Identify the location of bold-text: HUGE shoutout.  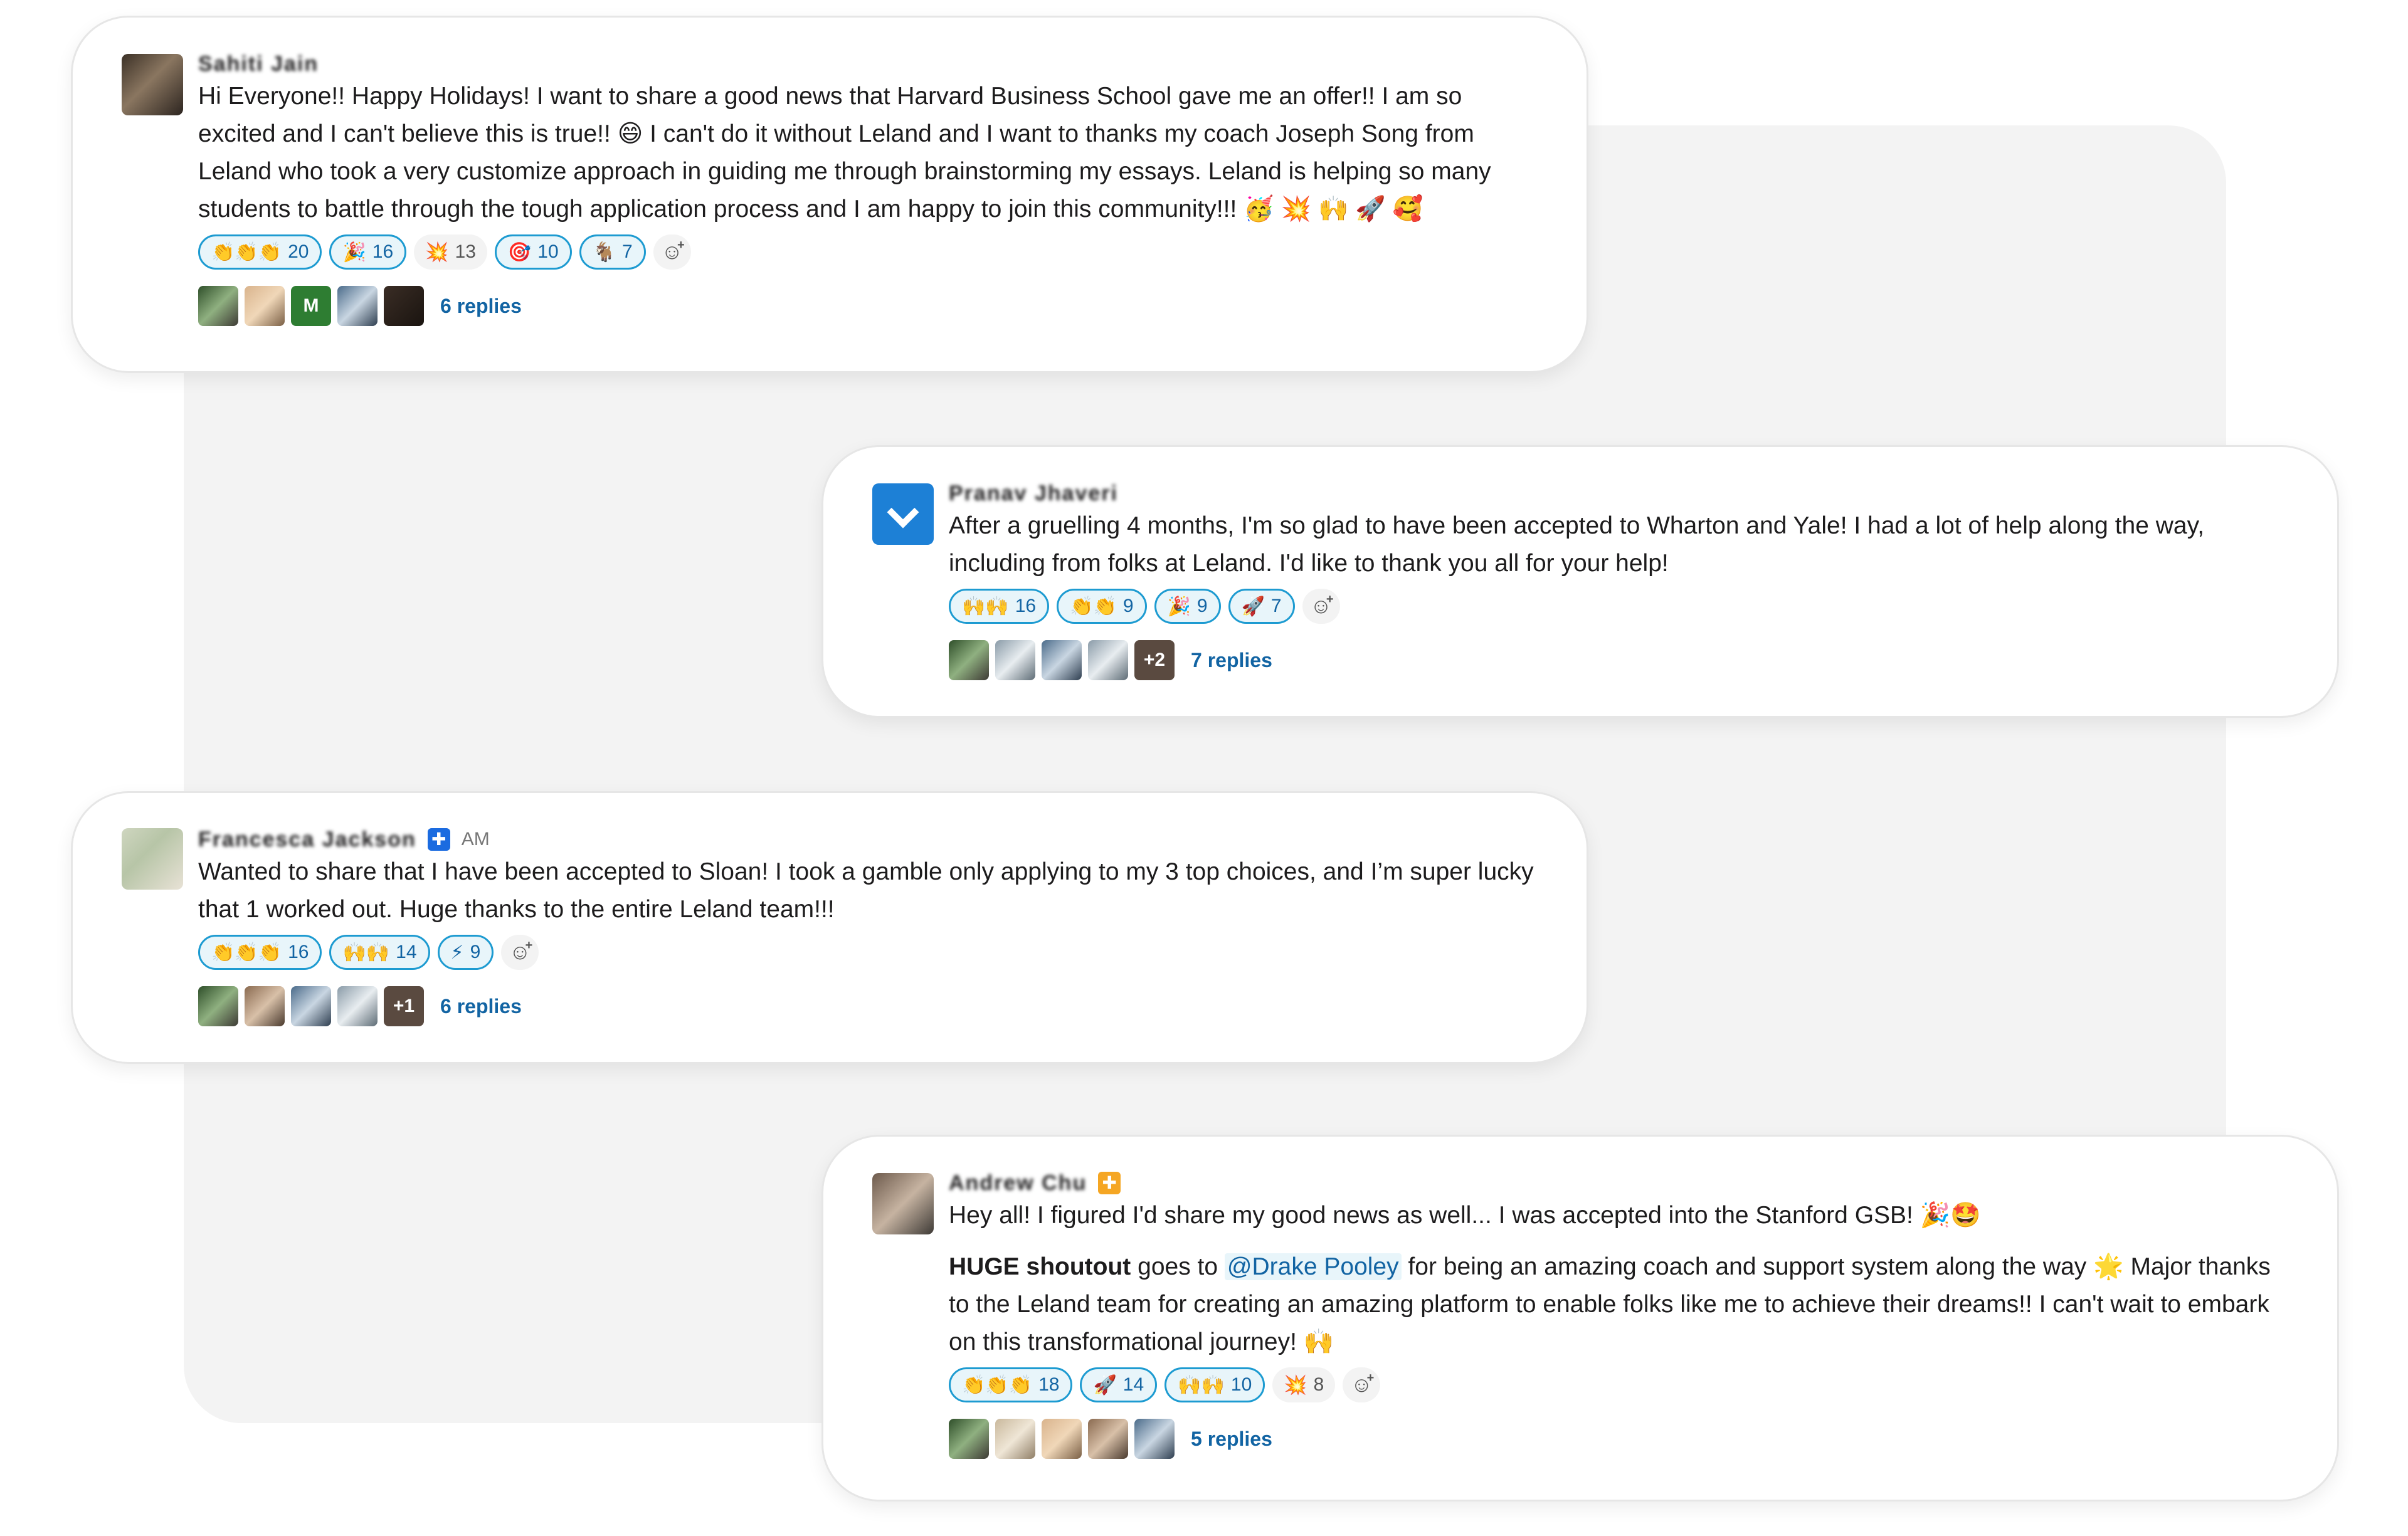
(1040, 1266).